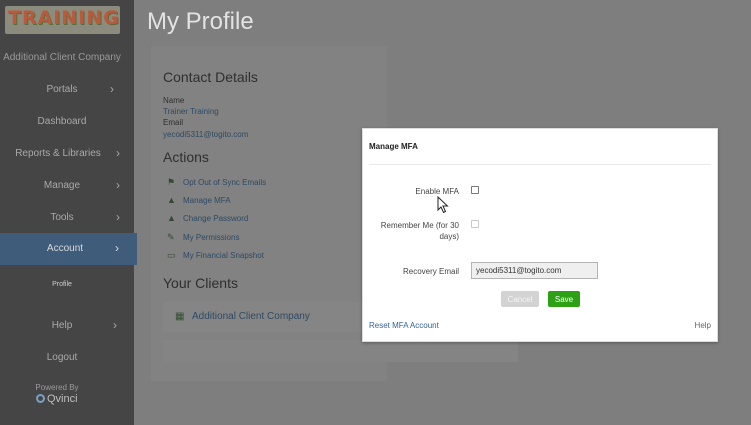 The height and width of the screenshot is (425, 751). Describe the element at coordinates (180, 316) in the screenshot. I see `store-icon: ▦` at that location.